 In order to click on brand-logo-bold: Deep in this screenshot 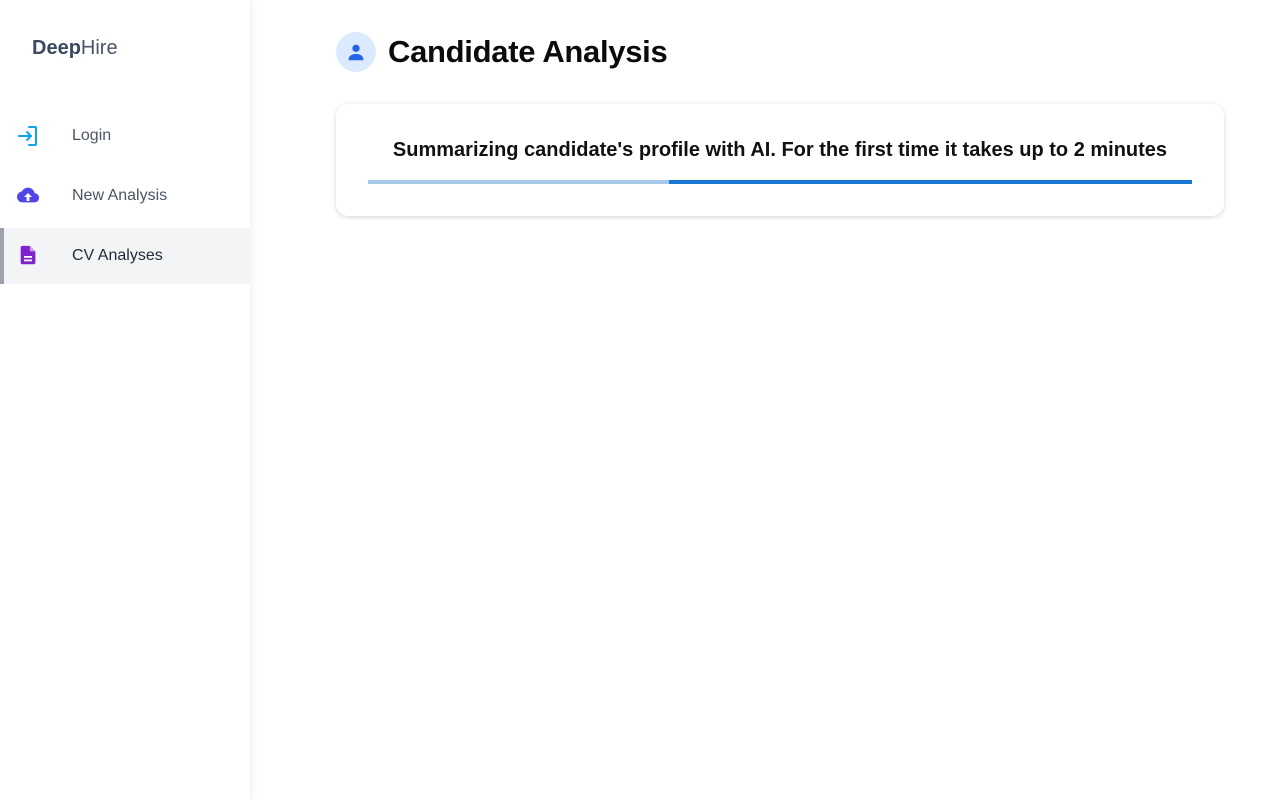, I will do `click(56, 48)`.